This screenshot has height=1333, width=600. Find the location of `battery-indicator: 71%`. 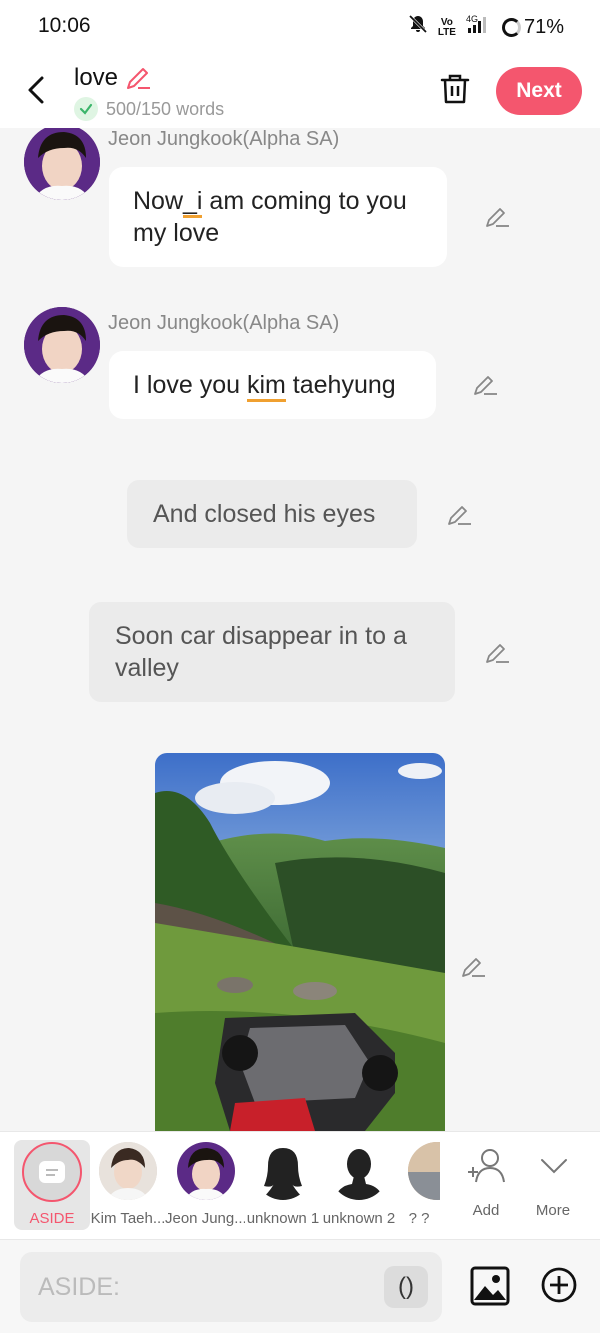

battery-indicator: 71% is located at coordinates (532, 27).